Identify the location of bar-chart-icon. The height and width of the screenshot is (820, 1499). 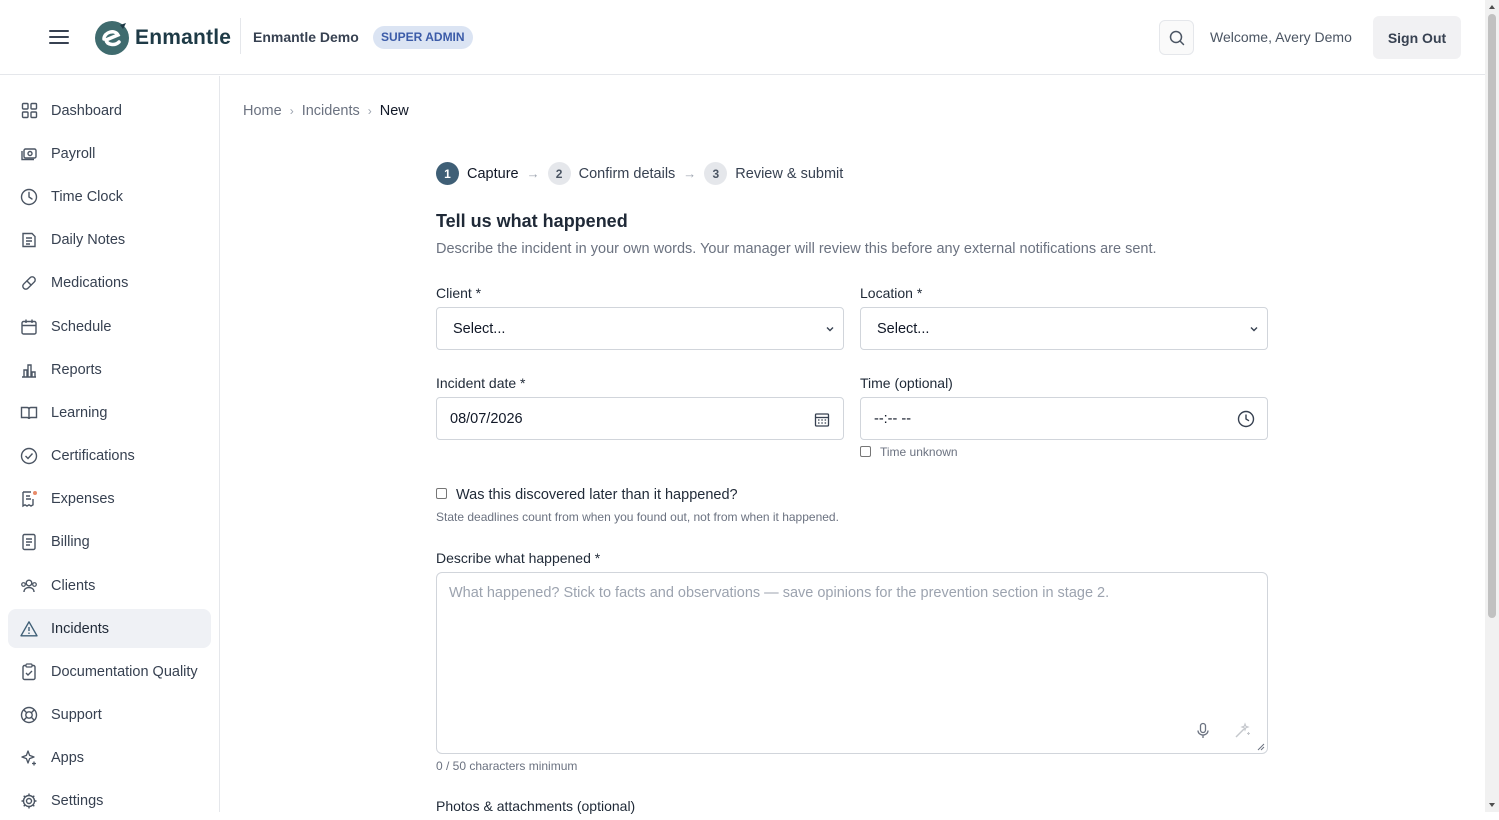
(29, 370).